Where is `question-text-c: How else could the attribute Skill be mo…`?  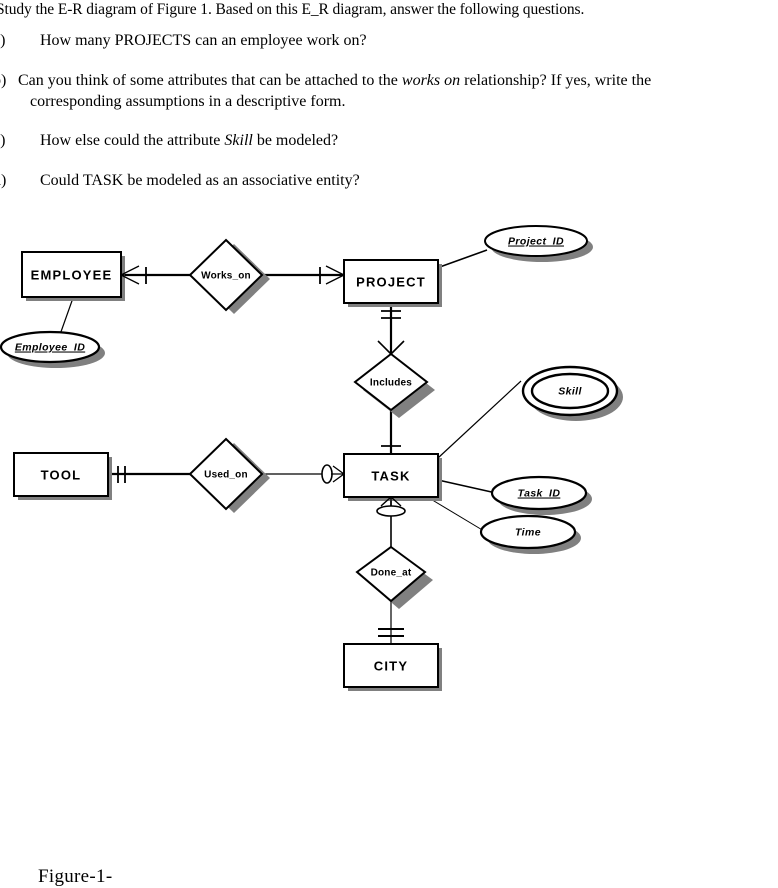 question-text-c: How else could the attribute Skill be mo… is located at coordinates (377, 140).